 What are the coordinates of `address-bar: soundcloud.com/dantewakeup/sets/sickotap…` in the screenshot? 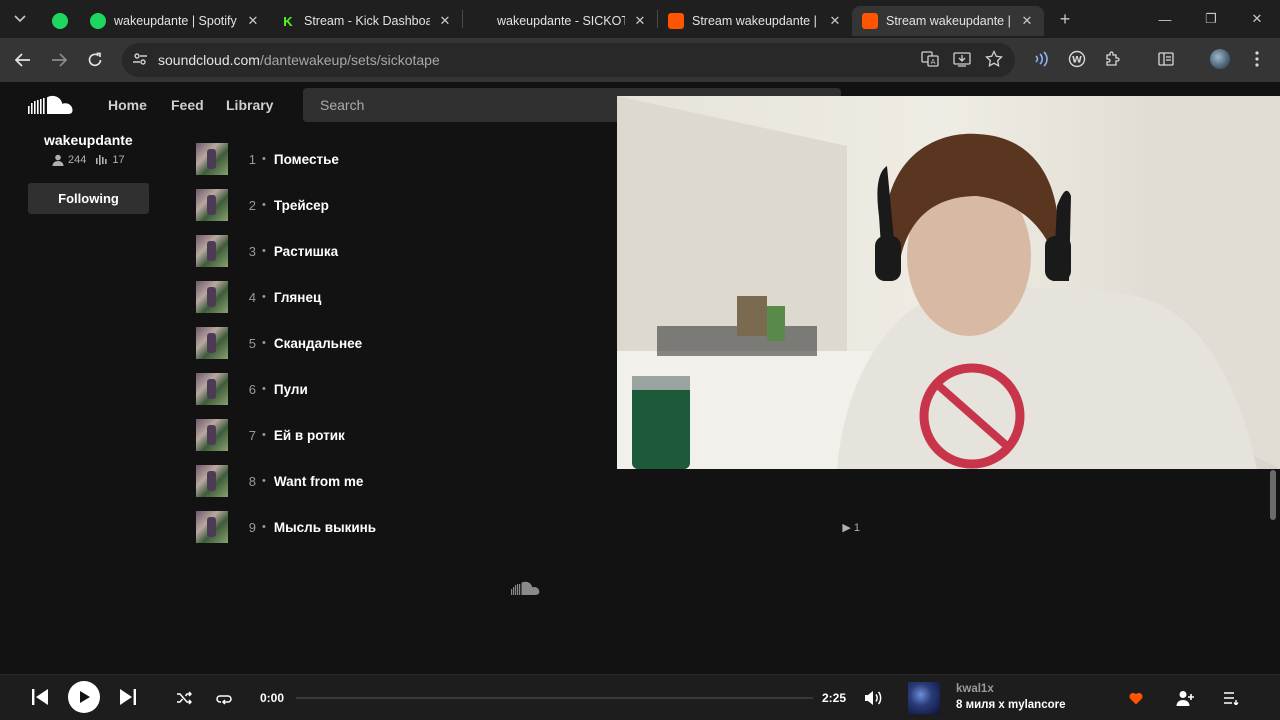 It's located at (568, 60).